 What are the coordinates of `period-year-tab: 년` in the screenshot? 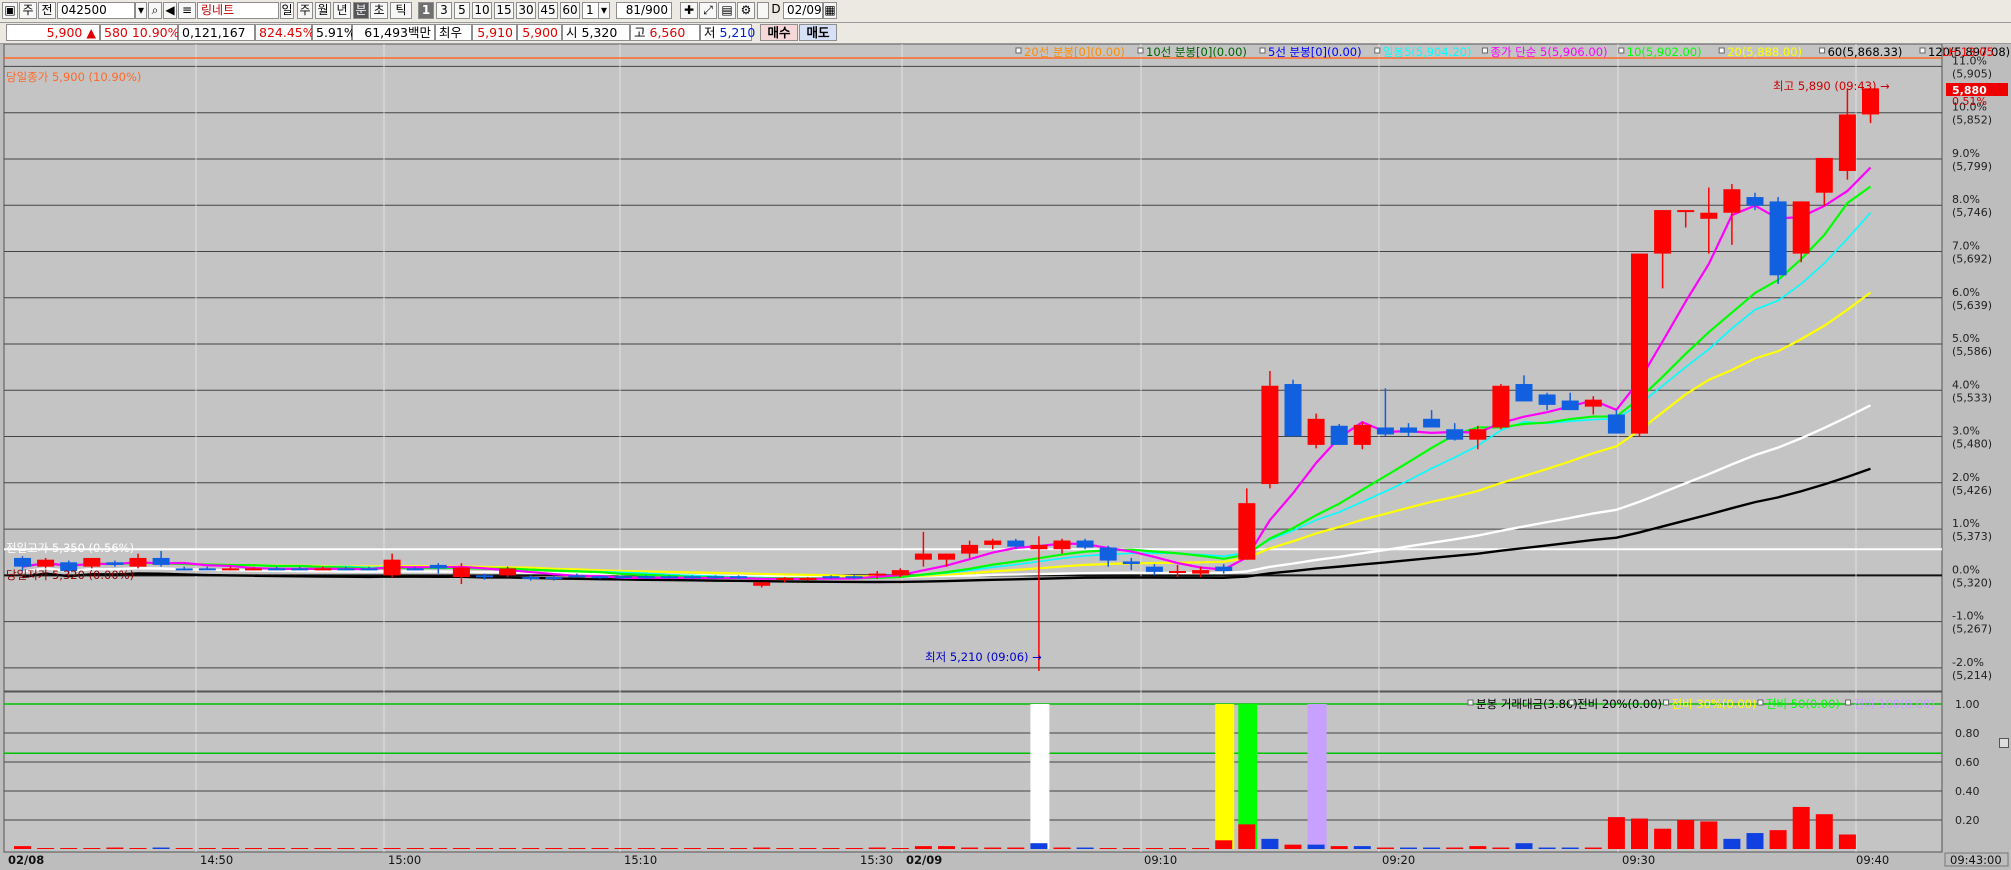 It's located at (342, 10).